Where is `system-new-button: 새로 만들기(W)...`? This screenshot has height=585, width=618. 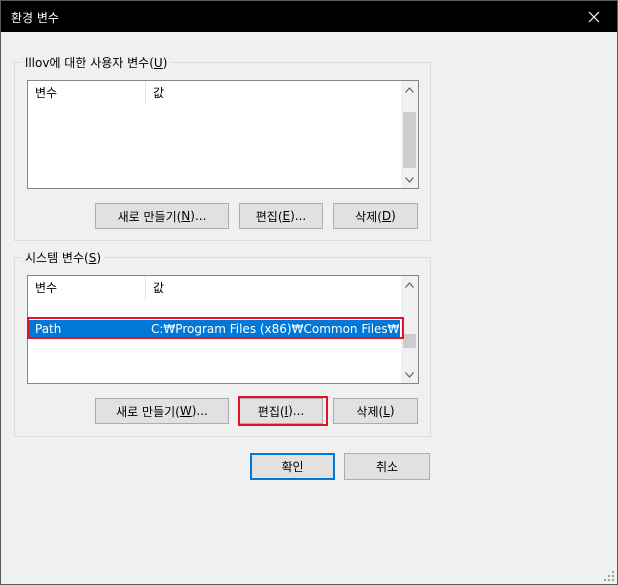
system-new-button: 새로 만들기(W)... is located at coordinates (162, 411).